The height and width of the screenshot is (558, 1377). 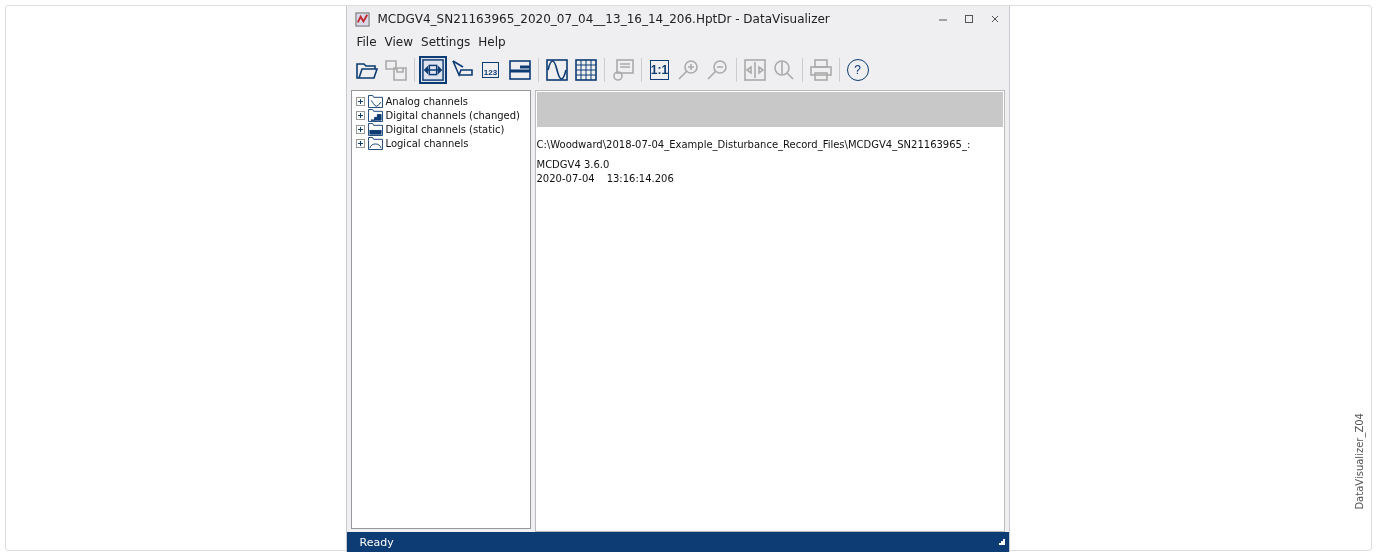 I want to click on fit-tool-button, so click(x=432, y=70).